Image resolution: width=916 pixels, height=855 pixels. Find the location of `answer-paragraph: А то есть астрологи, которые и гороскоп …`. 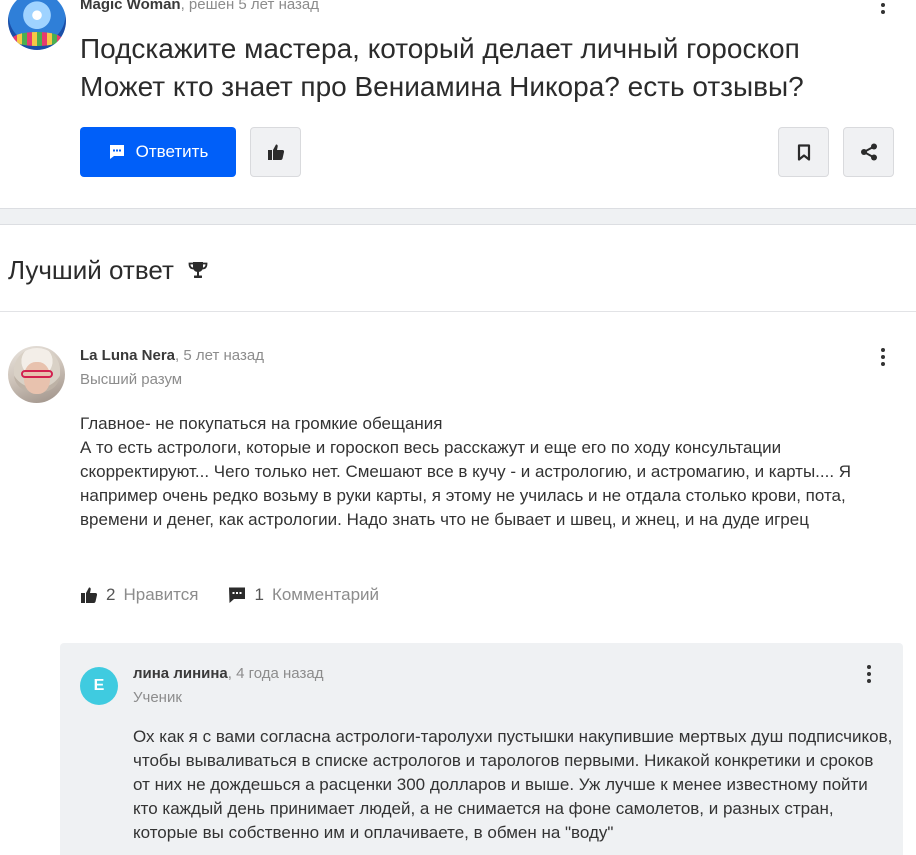

answer-paragraph: А то есть астрологи, которые и гороскоп … is located at coordinates (466, 483).